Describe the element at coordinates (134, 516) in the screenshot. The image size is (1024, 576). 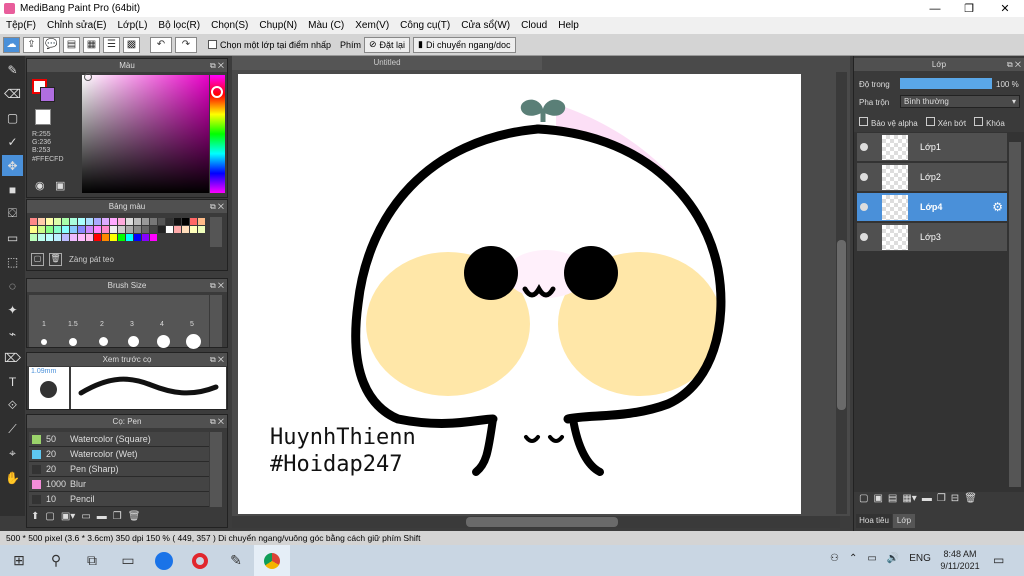
I see `delete-brush-icon: 🗑` at that location.